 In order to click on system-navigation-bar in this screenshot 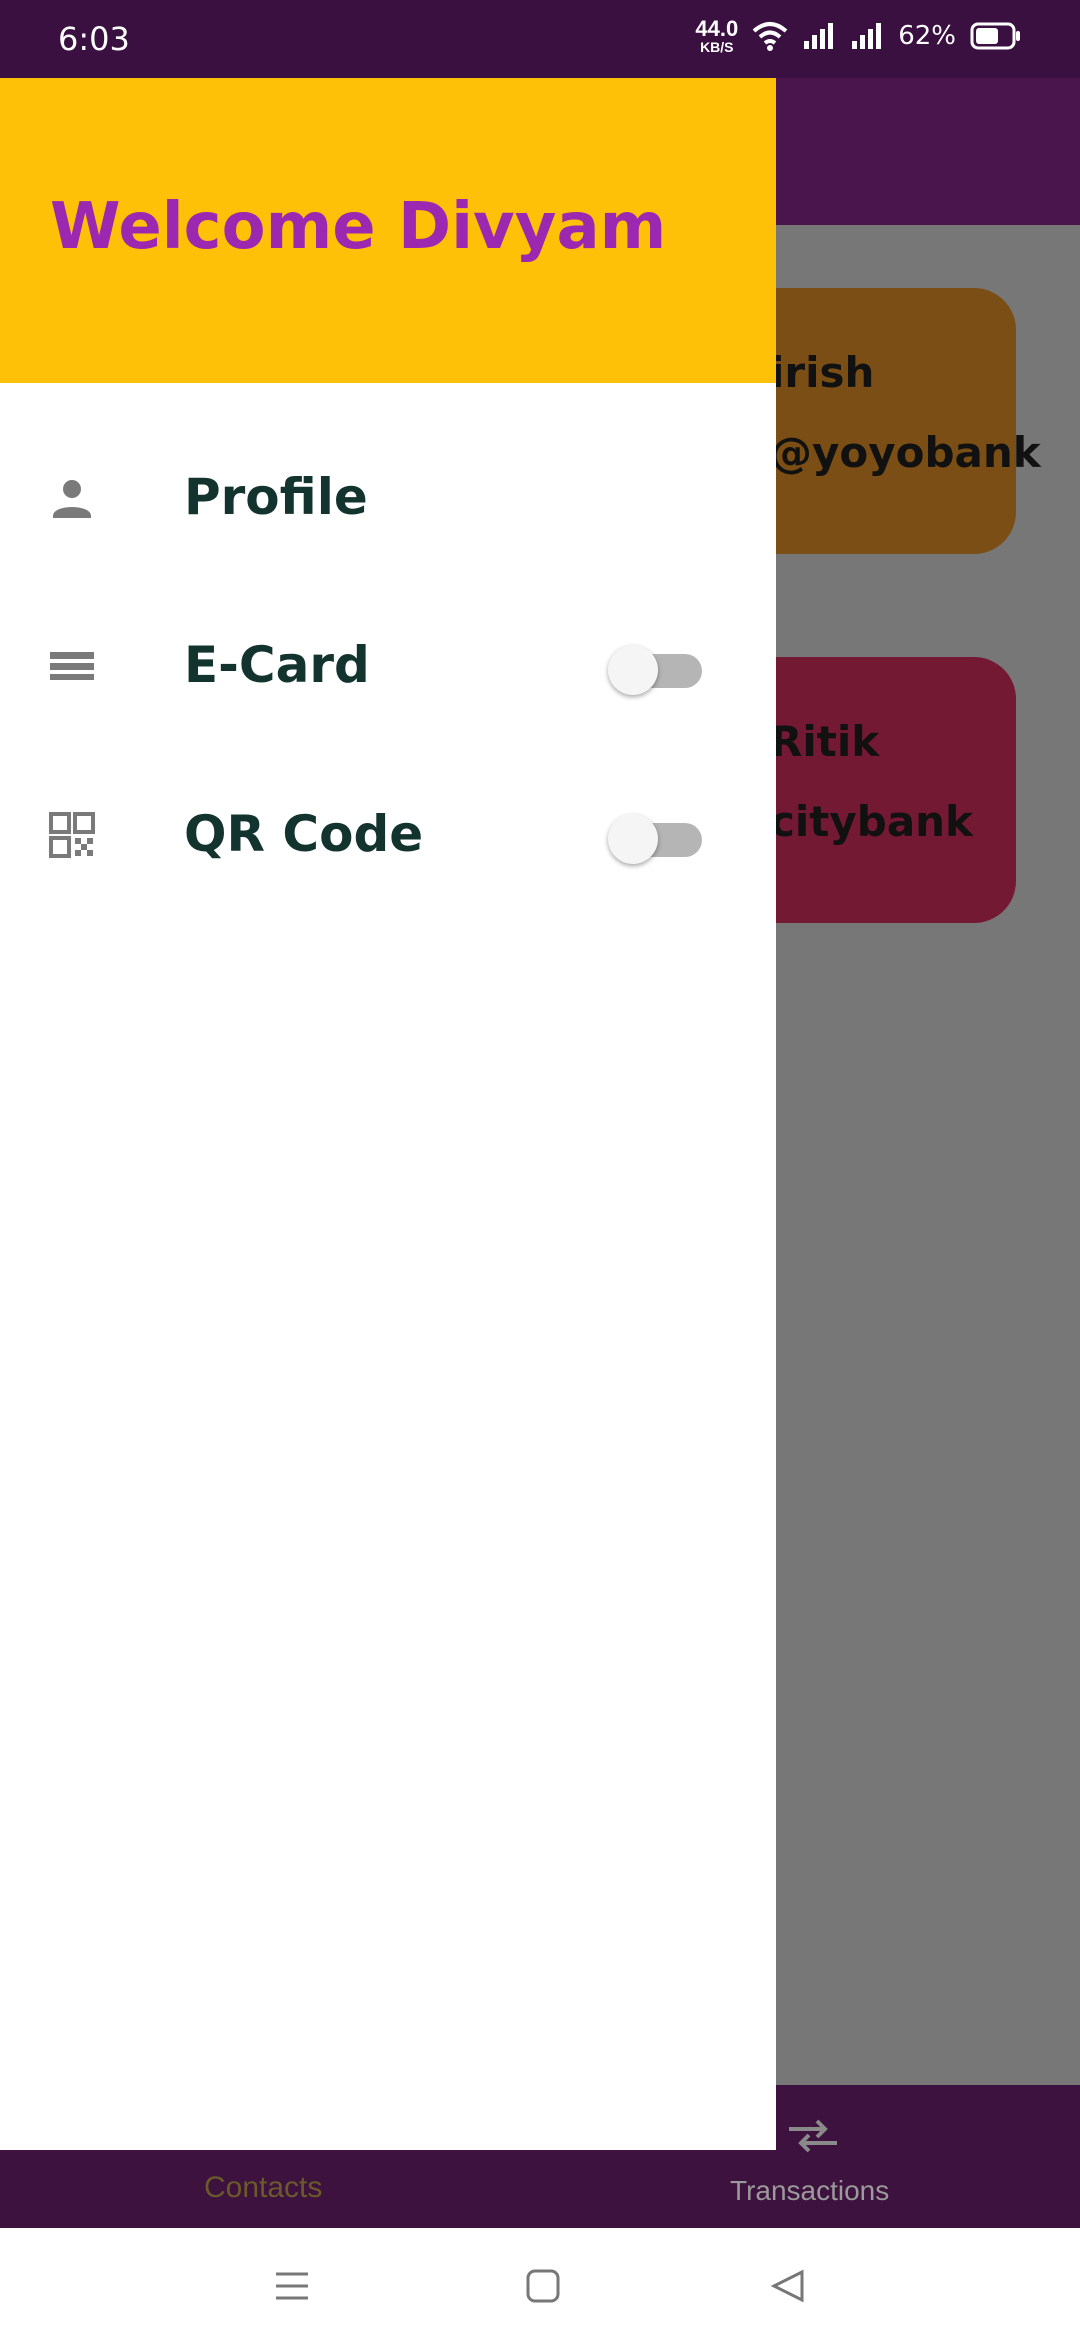, I will do `click(540, 2284)`.